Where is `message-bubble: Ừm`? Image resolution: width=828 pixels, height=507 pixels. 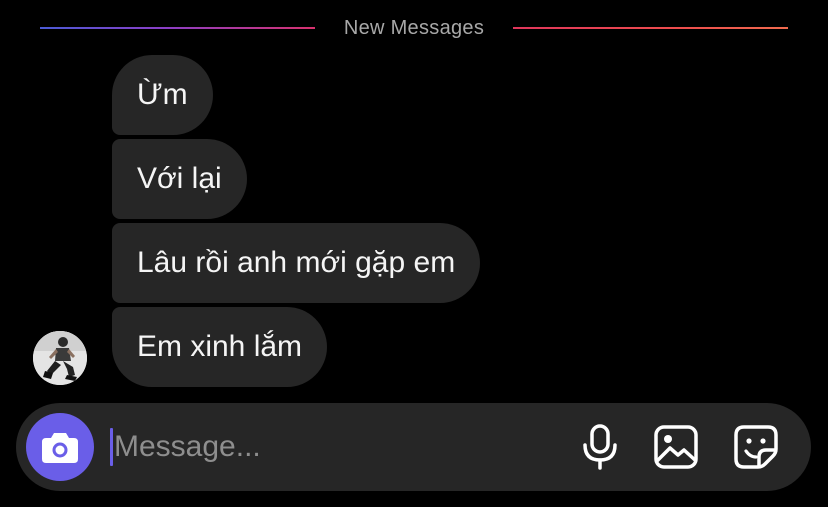 message-bubble: Ừm is located at coordinates (162, 95).